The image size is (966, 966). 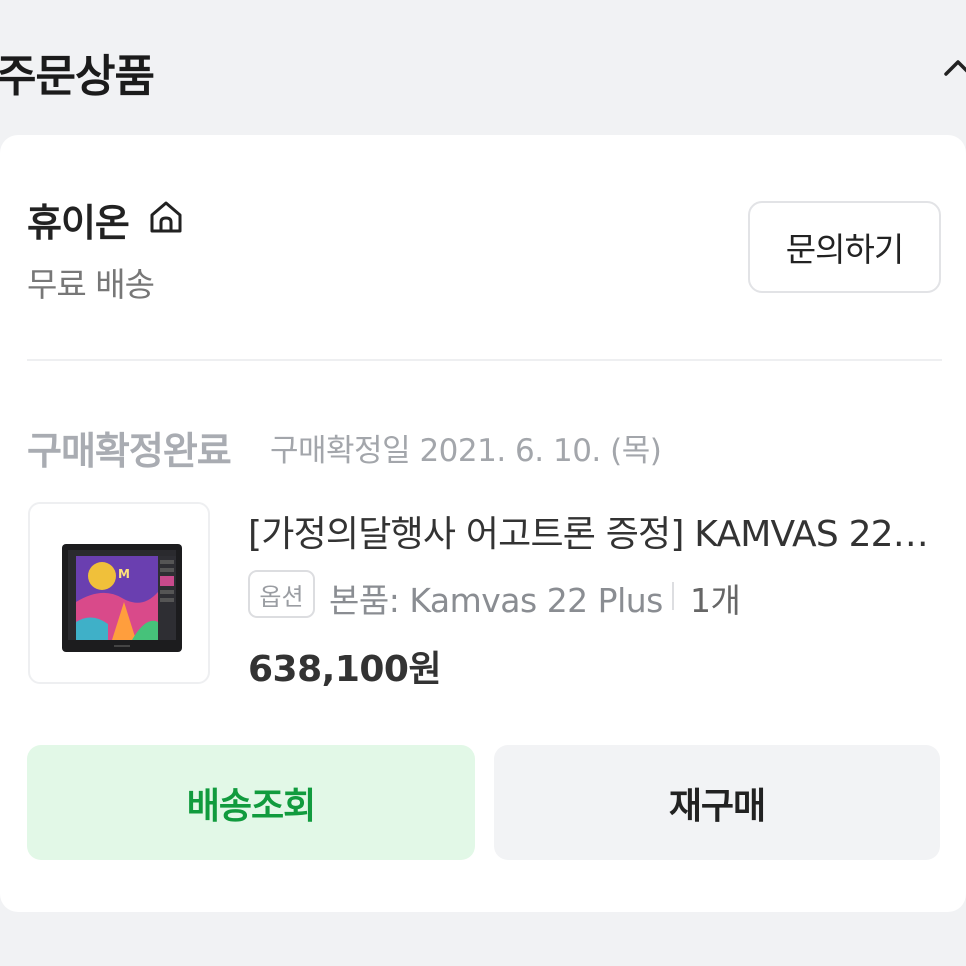 I want to click on store-home-icon, so click(x=166, y=217).